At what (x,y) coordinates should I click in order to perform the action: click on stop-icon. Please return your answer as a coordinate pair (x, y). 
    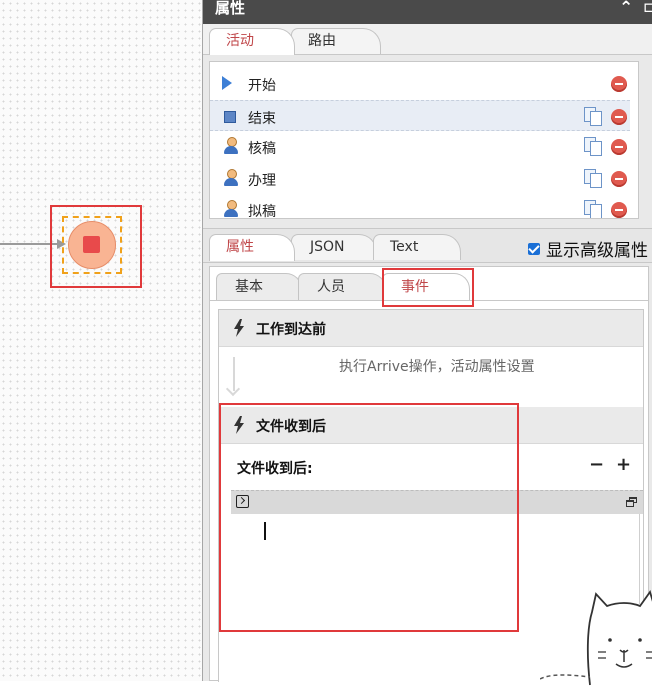
    Looking at the image, I should click on (229, 116).